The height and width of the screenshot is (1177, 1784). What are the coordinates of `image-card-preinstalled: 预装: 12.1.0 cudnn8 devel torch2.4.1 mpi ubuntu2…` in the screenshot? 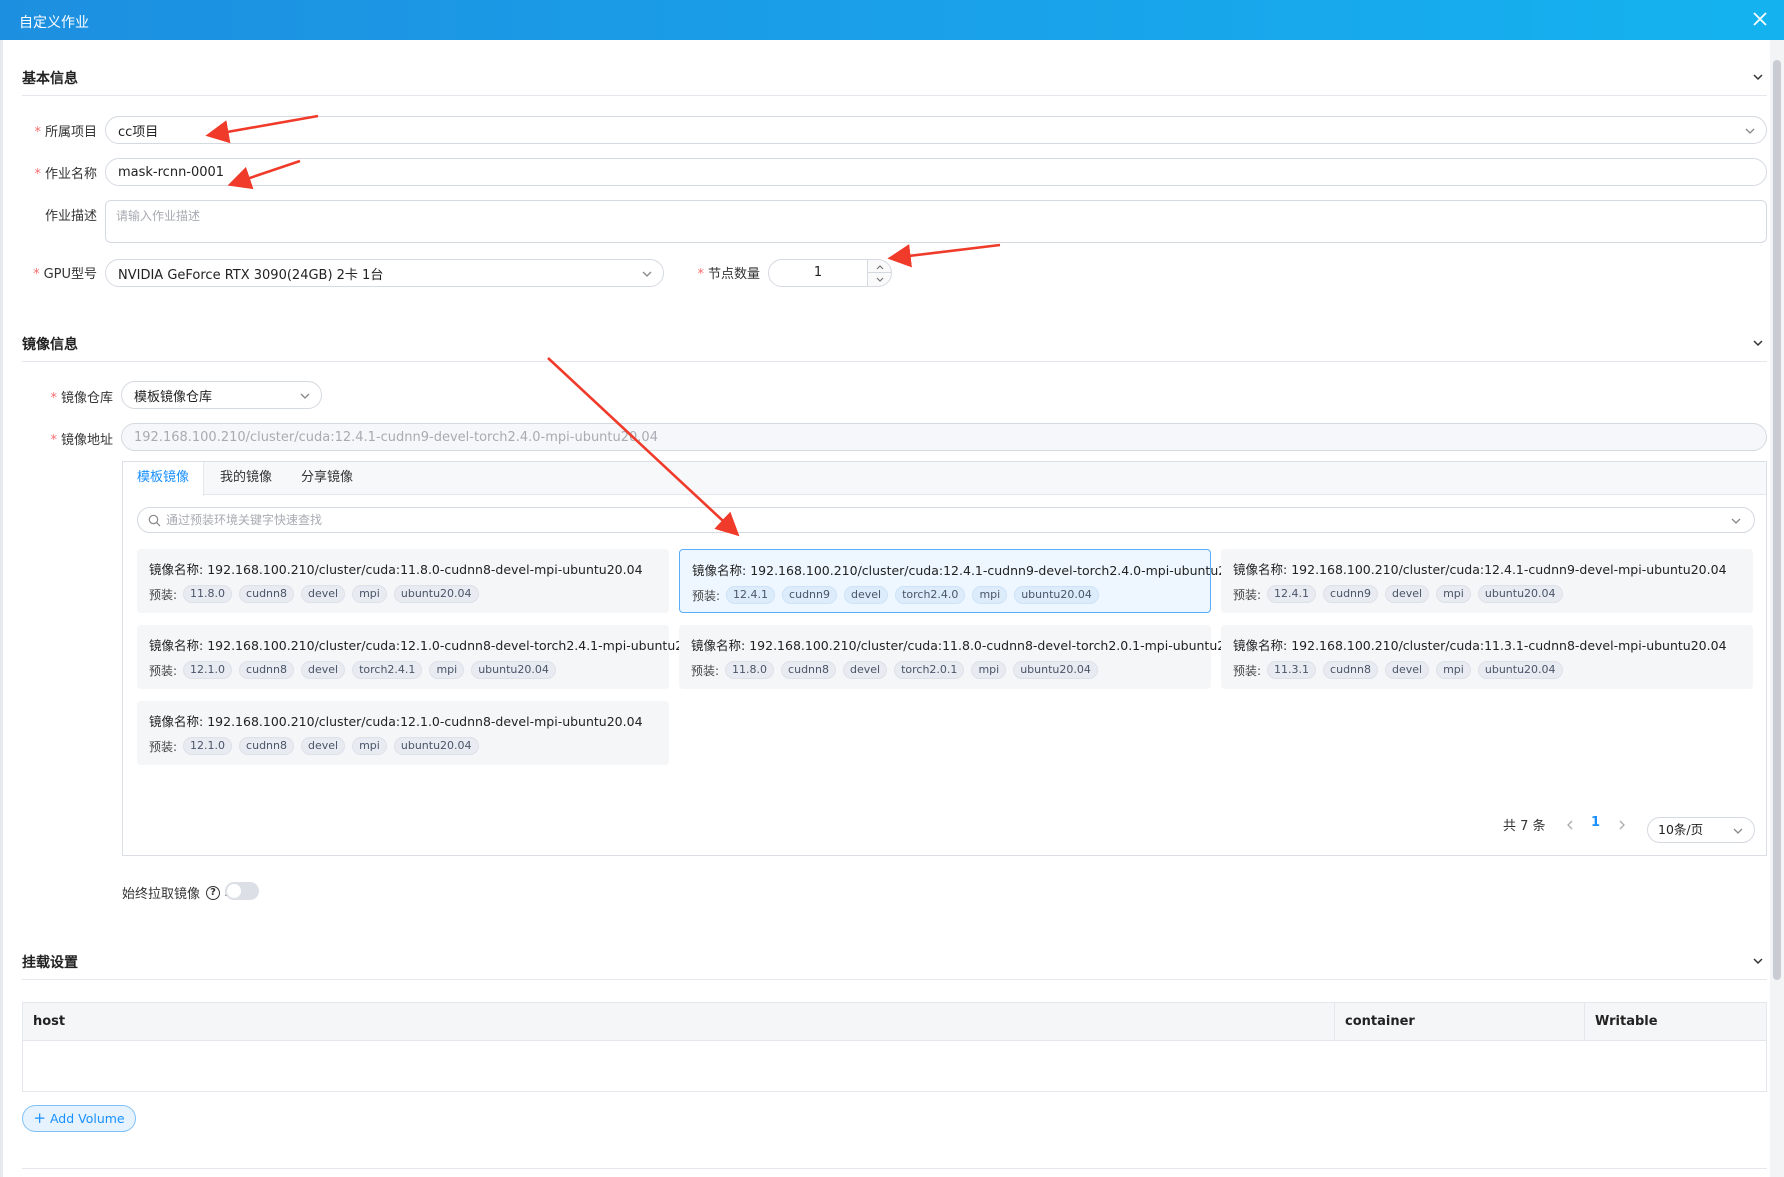 It's located at (356, 670).